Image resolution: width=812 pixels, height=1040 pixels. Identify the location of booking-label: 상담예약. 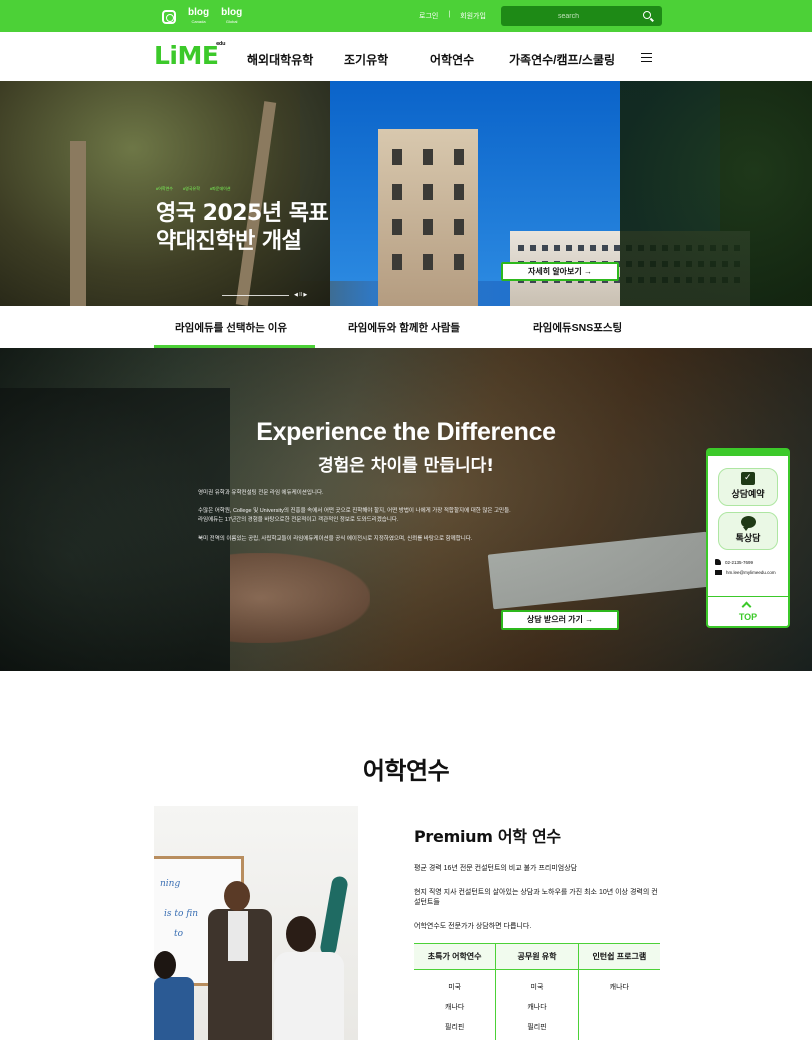
(748, 494).